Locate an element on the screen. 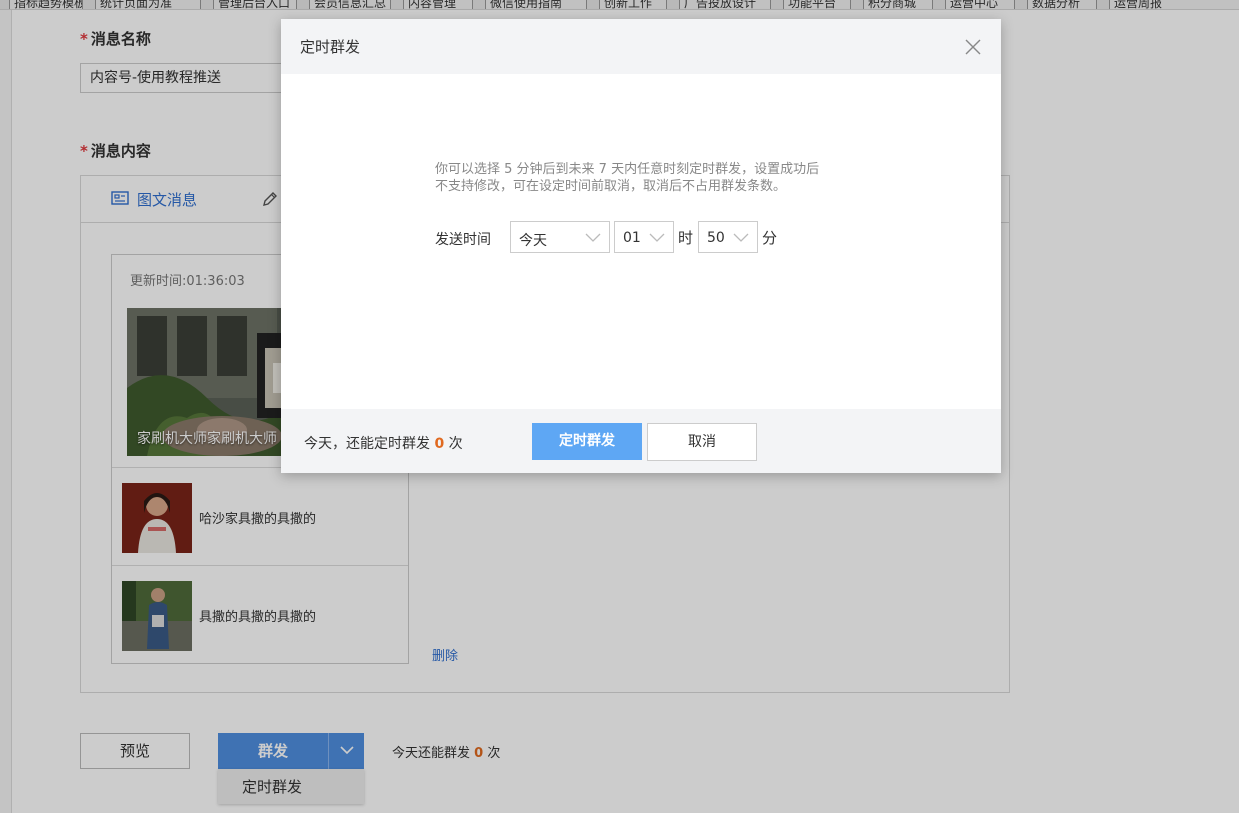 The height and width of the screenshot is (813, 1239). minute-select-value: 50 is located at coordinates (716, 238).